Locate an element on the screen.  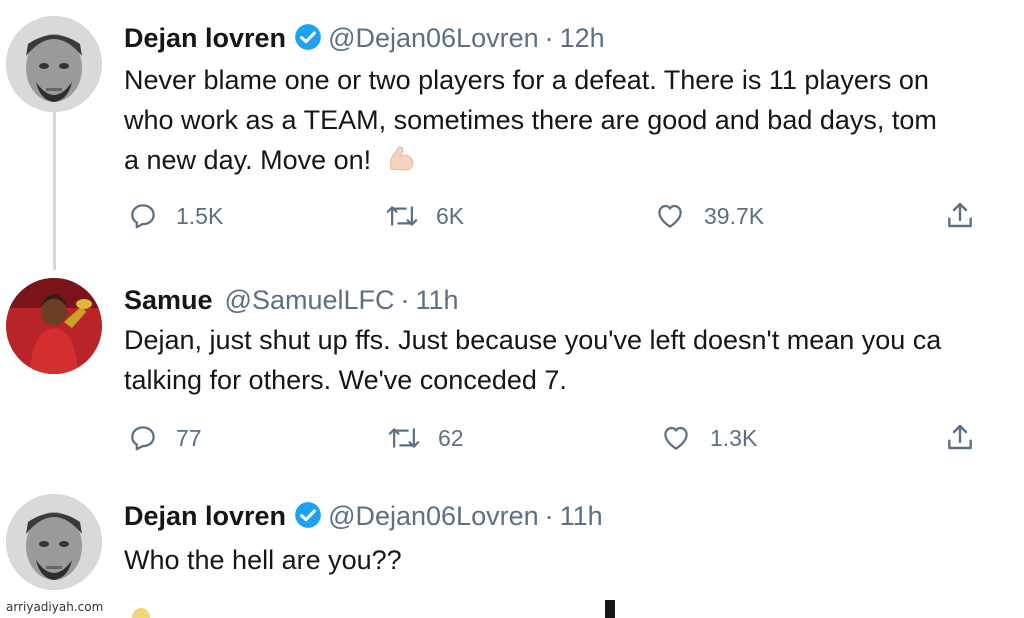
like-button: 1.3K is located at coordinates (708, 438).